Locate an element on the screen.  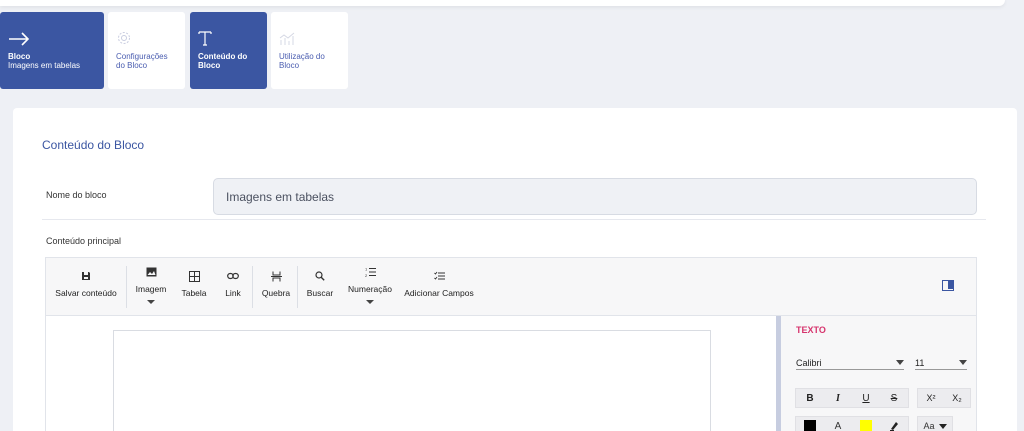
font-color-button: A is located at coordinates (838, 426).